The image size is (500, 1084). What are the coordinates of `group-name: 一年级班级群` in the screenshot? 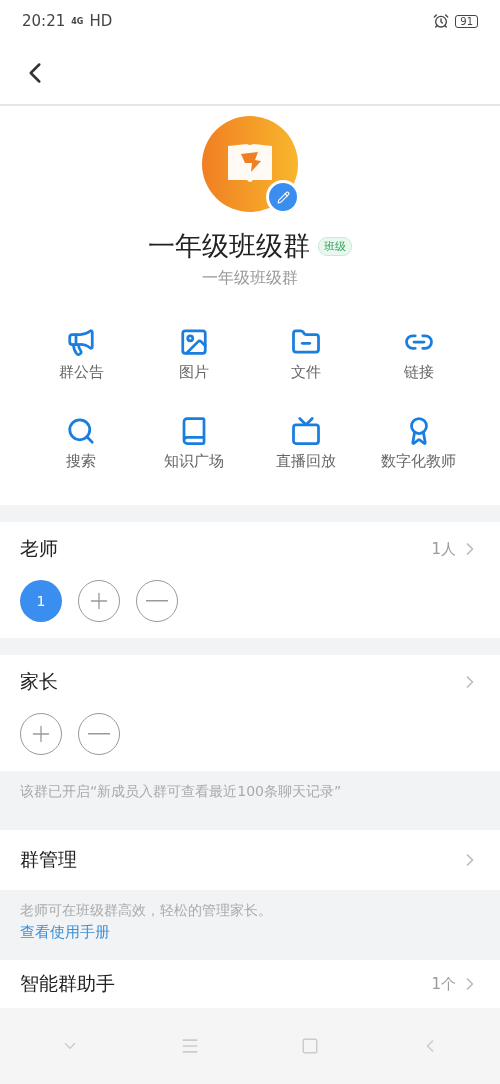 It's located at (229, 246).